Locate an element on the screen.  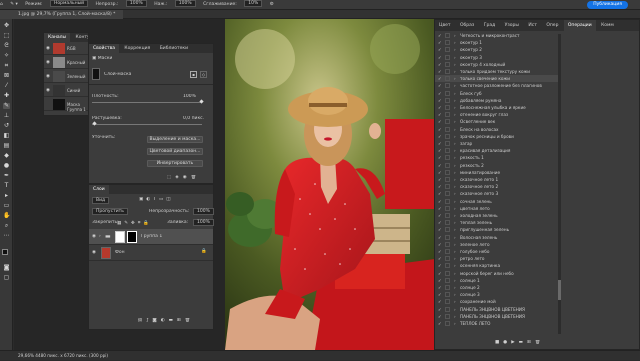
tab-actions: Операции is located at coordinates (579, 25).